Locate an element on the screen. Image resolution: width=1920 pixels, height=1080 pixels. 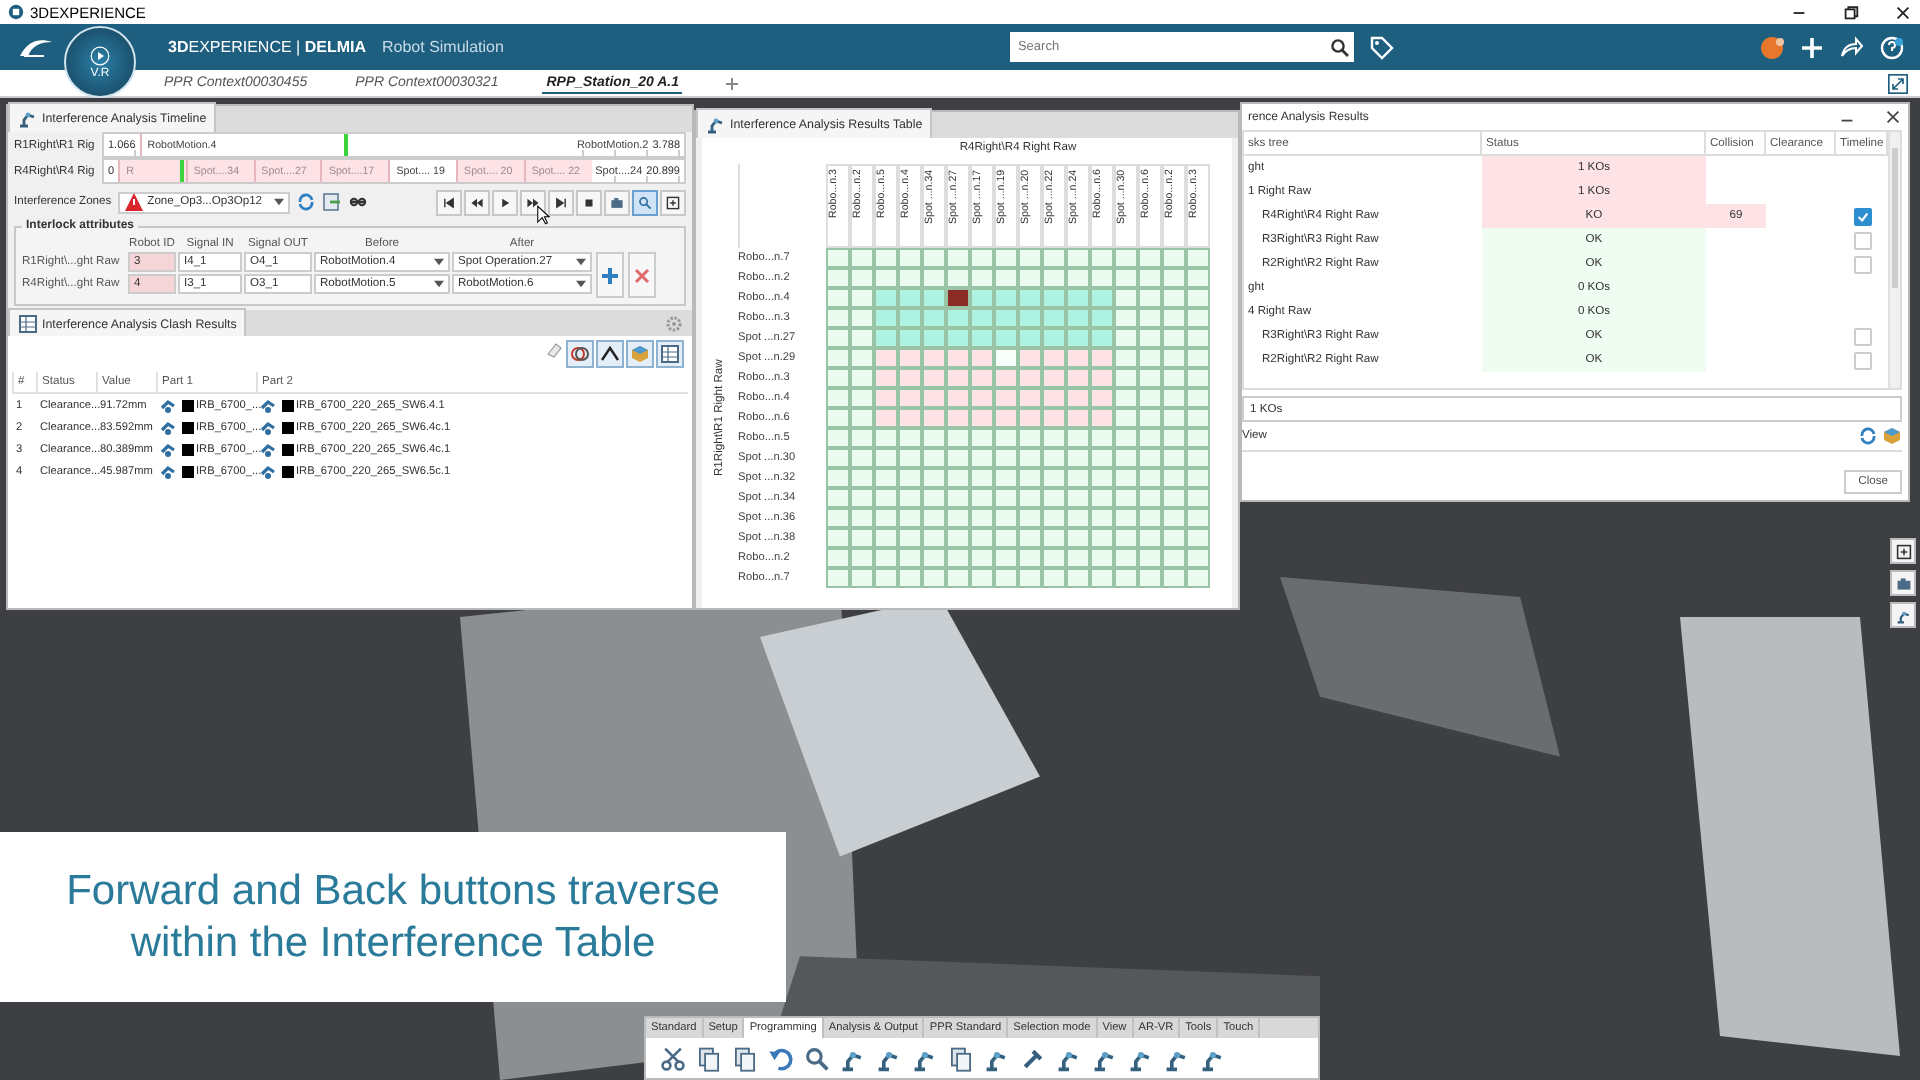
side-toolbar-button is located at coordinates (1903, 583).